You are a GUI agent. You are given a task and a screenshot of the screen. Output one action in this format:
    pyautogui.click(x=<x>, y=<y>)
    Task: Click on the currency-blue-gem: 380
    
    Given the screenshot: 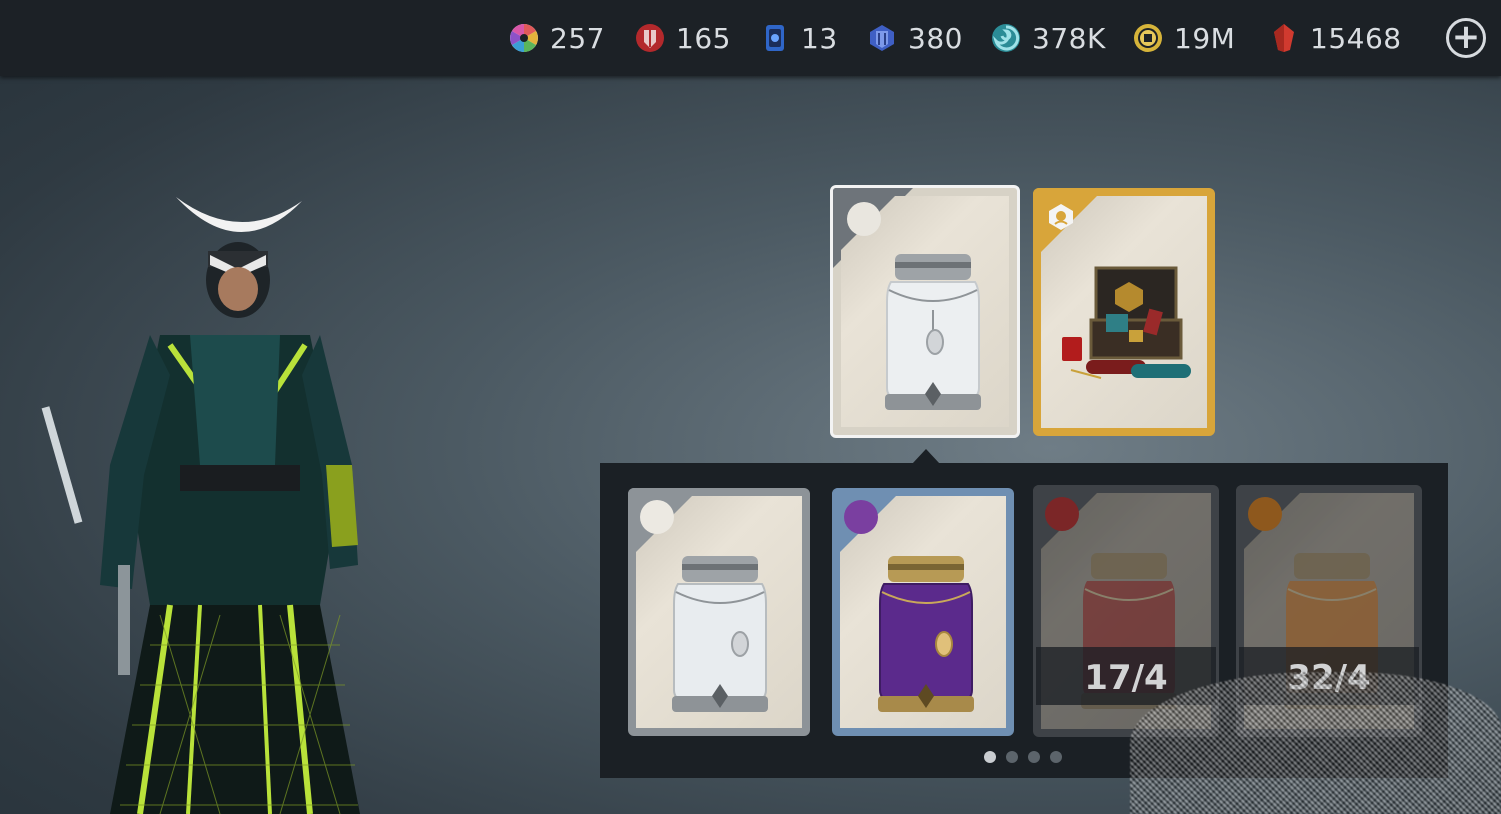 What is the action you would take?
    pyautogui.click(x=914, y=38)
    